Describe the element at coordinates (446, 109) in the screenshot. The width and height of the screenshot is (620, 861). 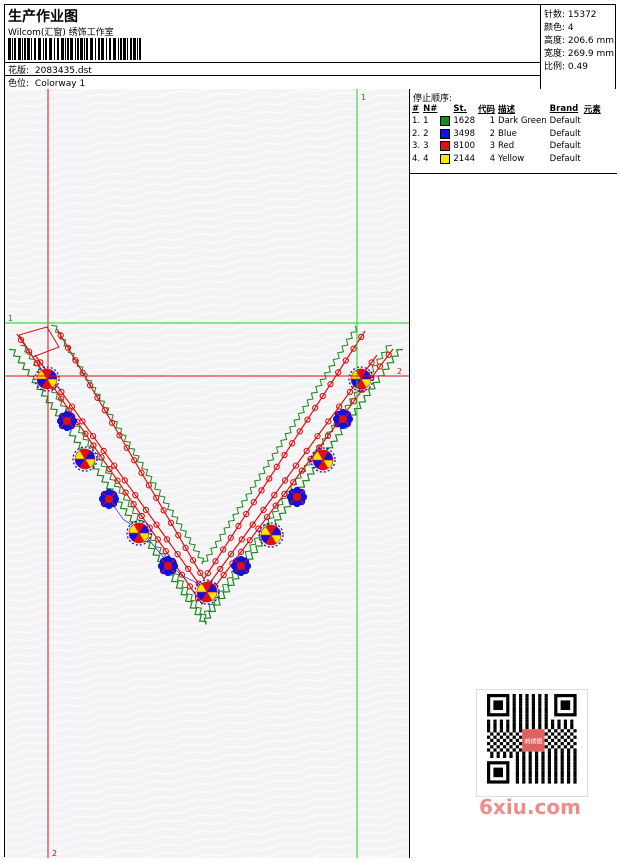
I see `column-header` at that location.